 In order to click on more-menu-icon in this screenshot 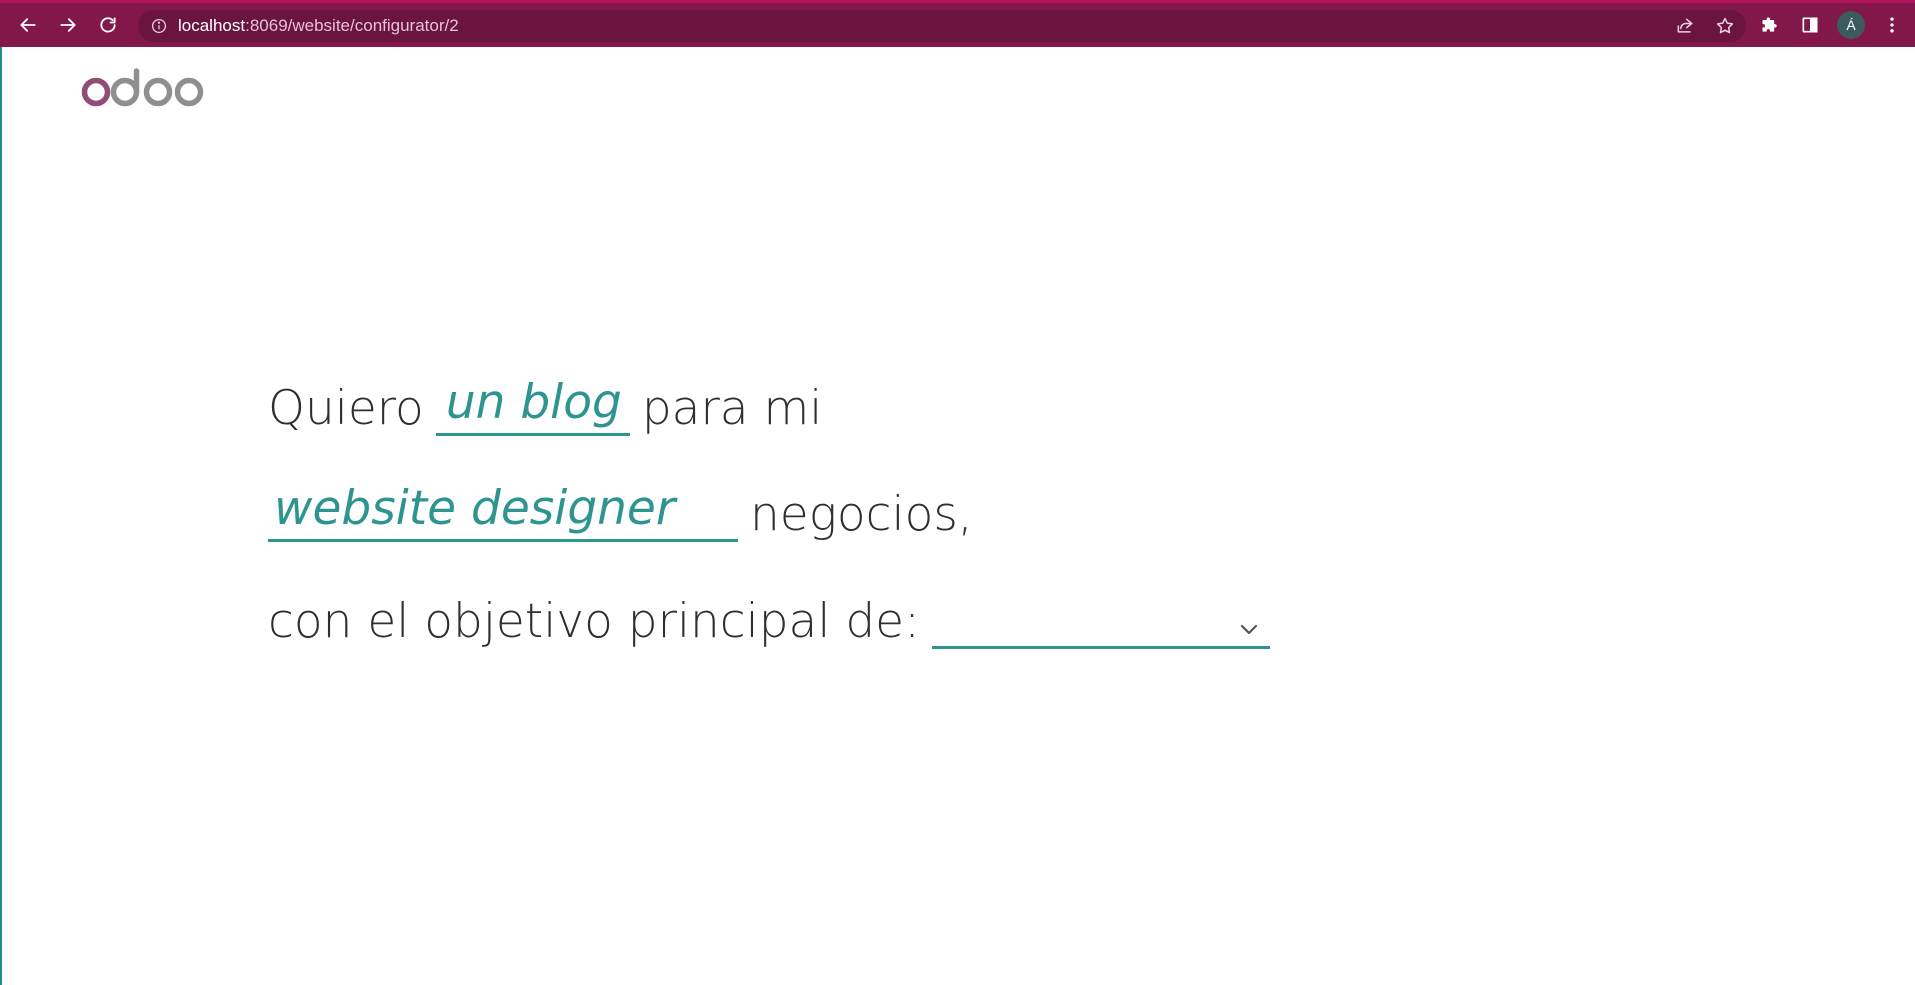, I will do `click(1892, 25)`.